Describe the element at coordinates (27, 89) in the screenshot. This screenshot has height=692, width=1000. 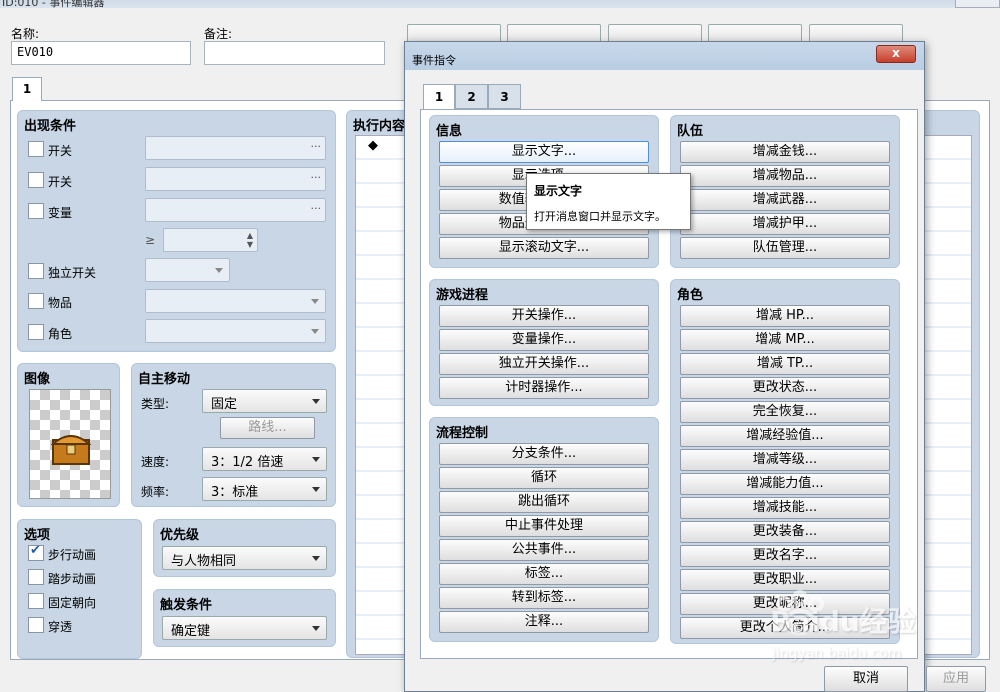
I see `page-tab-1: 1` at that location.